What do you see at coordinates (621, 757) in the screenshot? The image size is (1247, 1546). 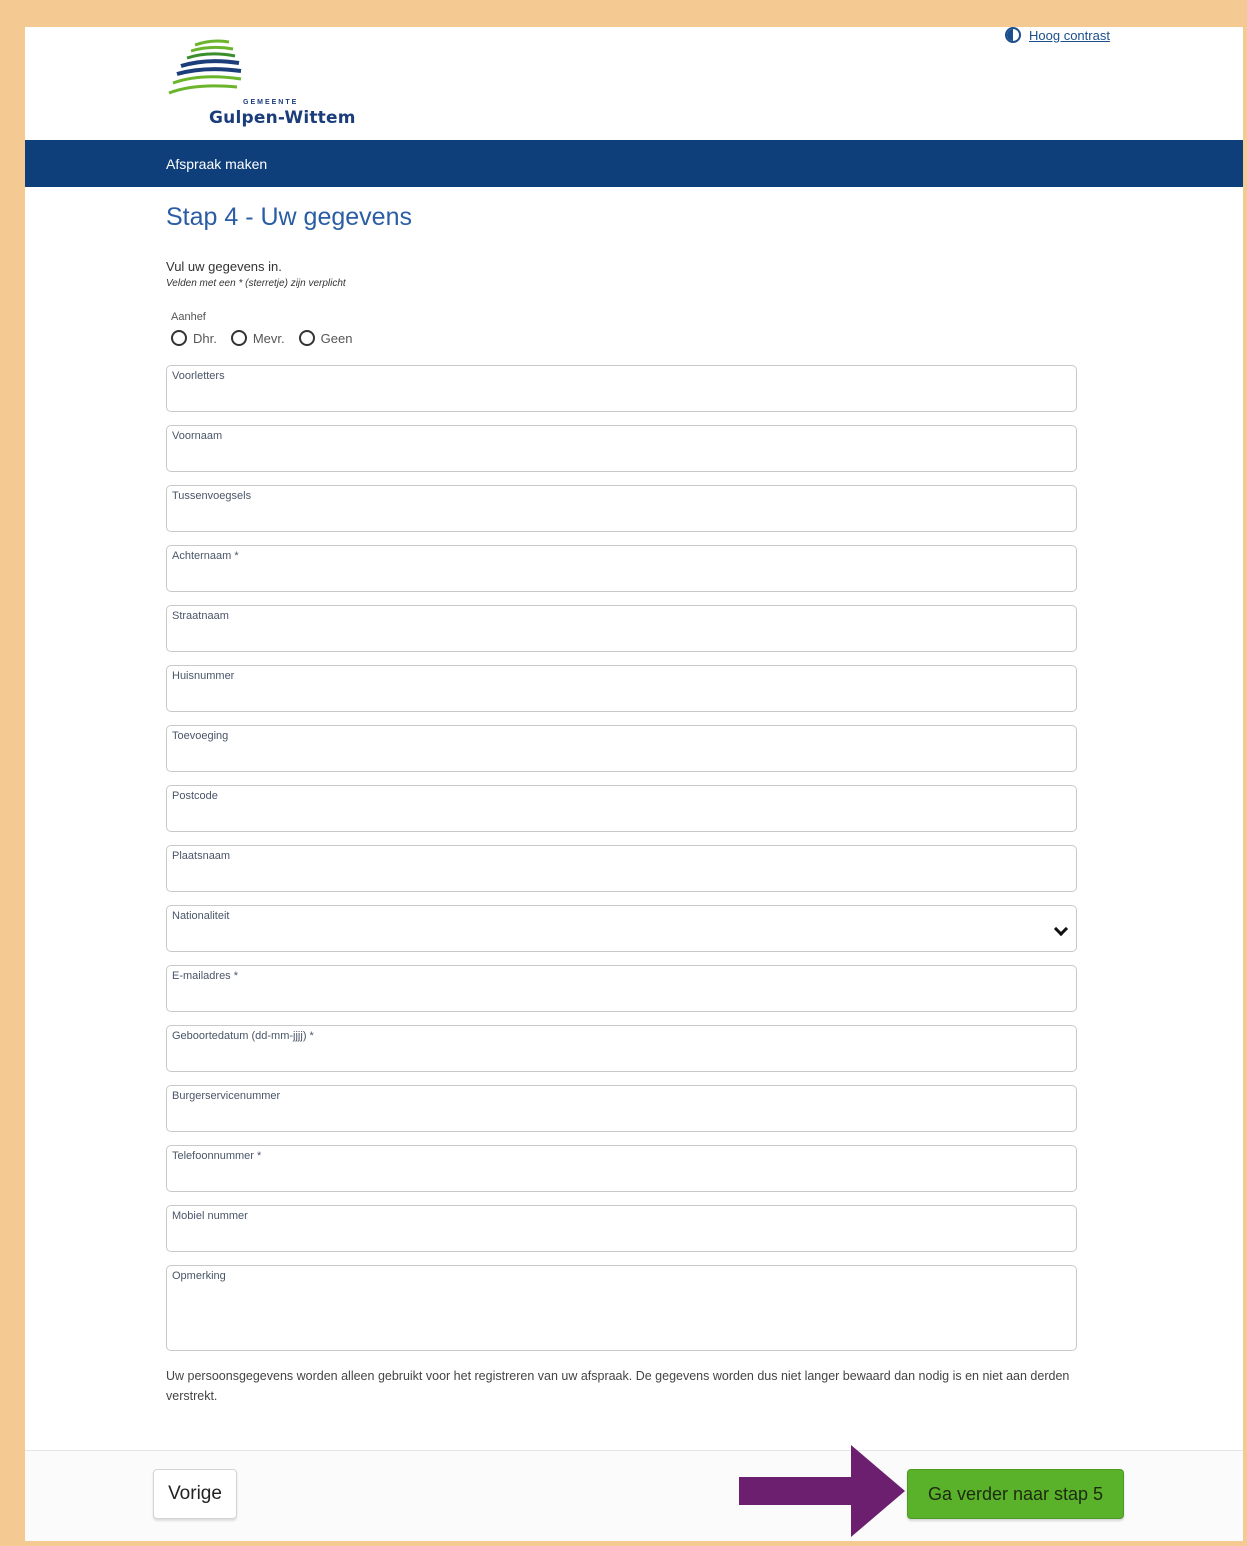 I see `toevoeging-input` at bounding box center [621, 757].